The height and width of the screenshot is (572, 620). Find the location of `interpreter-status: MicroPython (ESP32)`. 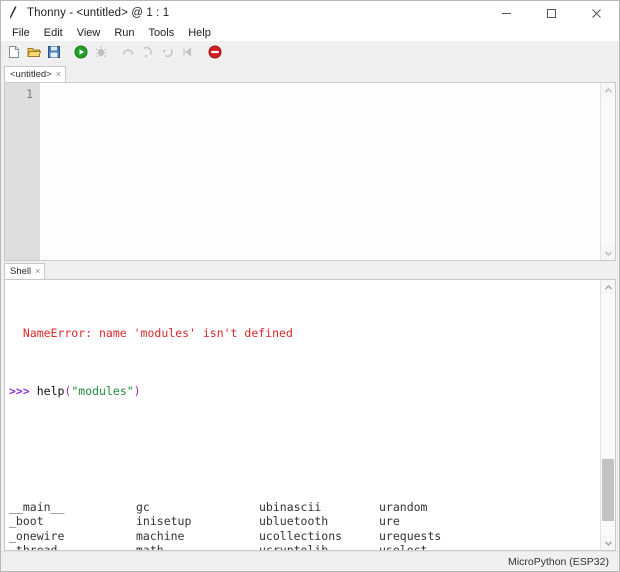

interpreter-status: MicroPython (ESP32) is located at coordinates (558, 562).